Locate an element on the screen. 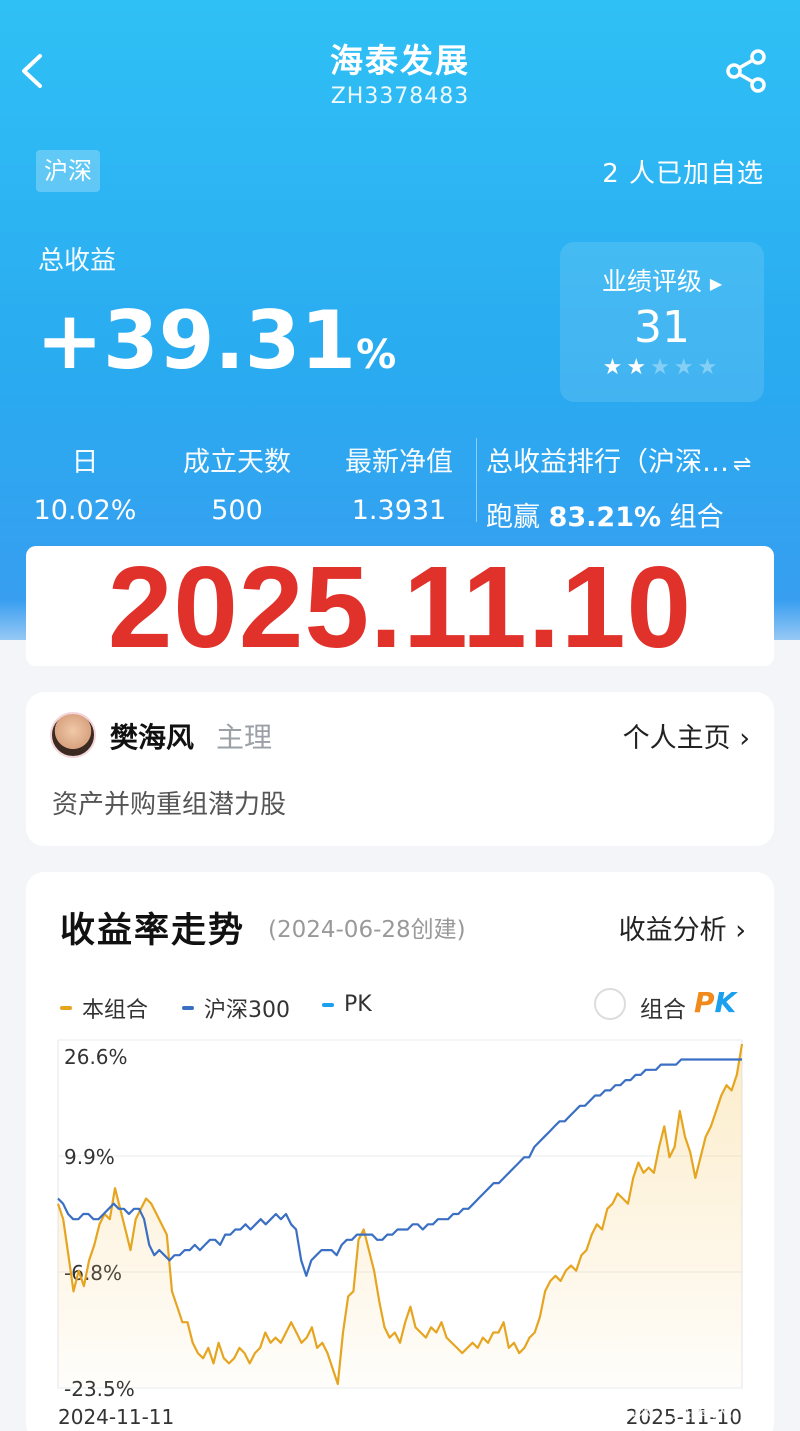 Image resolution: width=800 pixels, height=1431 pixels. watermark: 雪球：樊海风 is located at coordinates (672, 1410).